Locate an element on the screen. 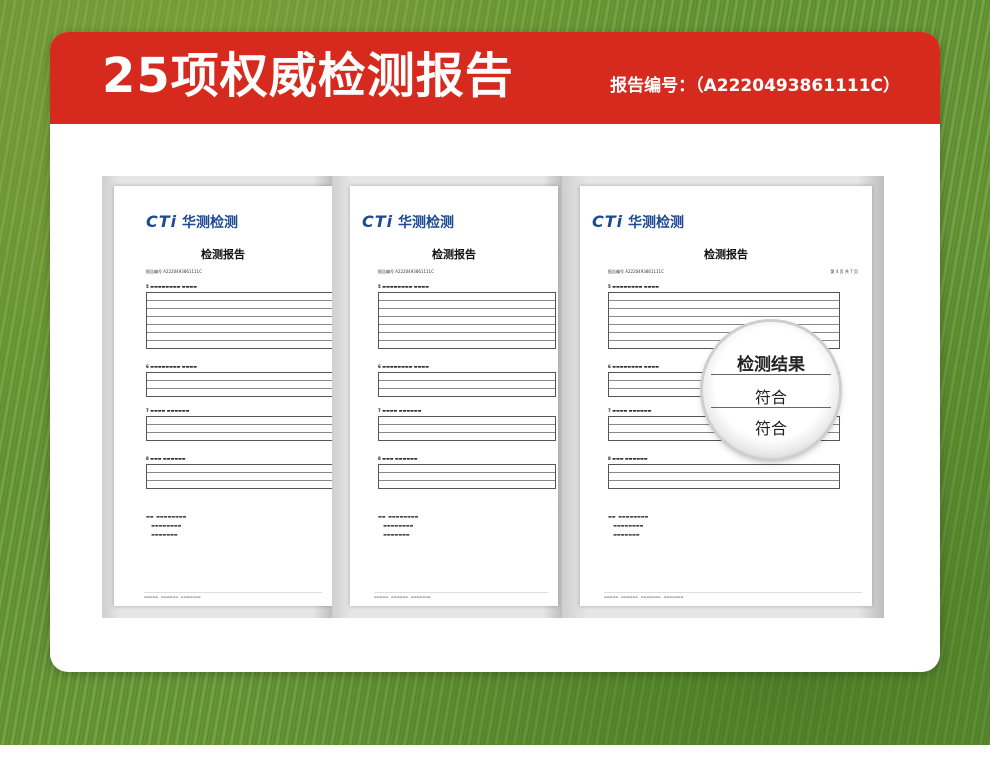 This screenshot has height=770, width=990. document-page-number: 第 4 页 共 7 页 is located at coordinates (844, 271).